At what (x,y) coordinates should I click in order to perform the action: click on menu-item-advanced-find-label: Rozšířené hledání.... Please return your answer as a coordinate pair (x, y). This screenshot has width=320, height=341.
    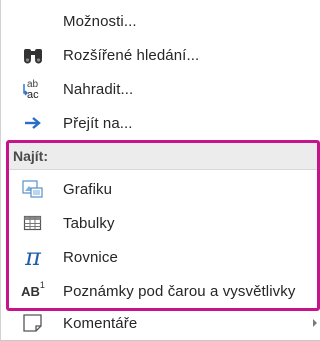
    Looking at the image, I should click on (131, 55).